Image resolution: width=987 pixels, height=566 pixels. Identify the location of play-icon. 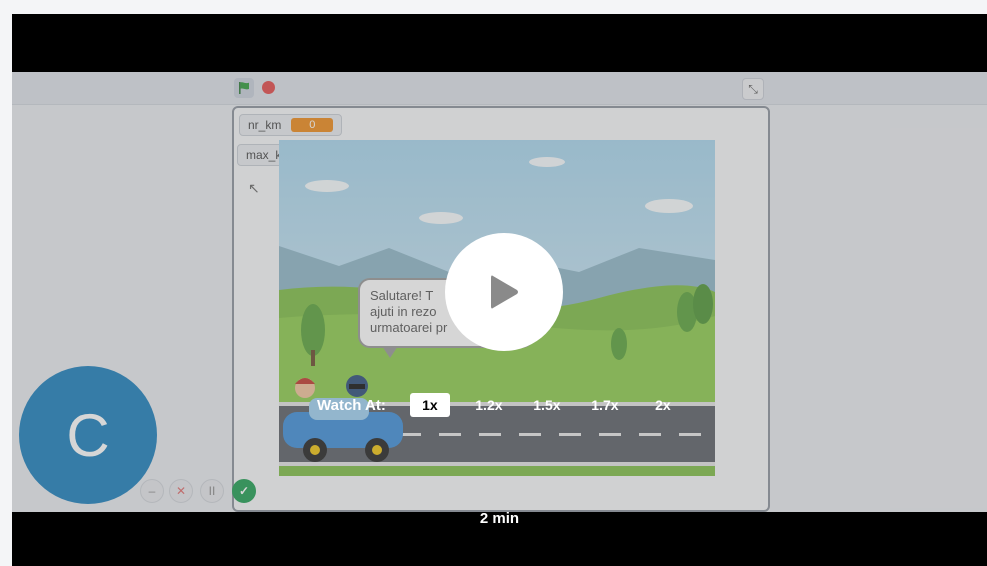
(504, 292).